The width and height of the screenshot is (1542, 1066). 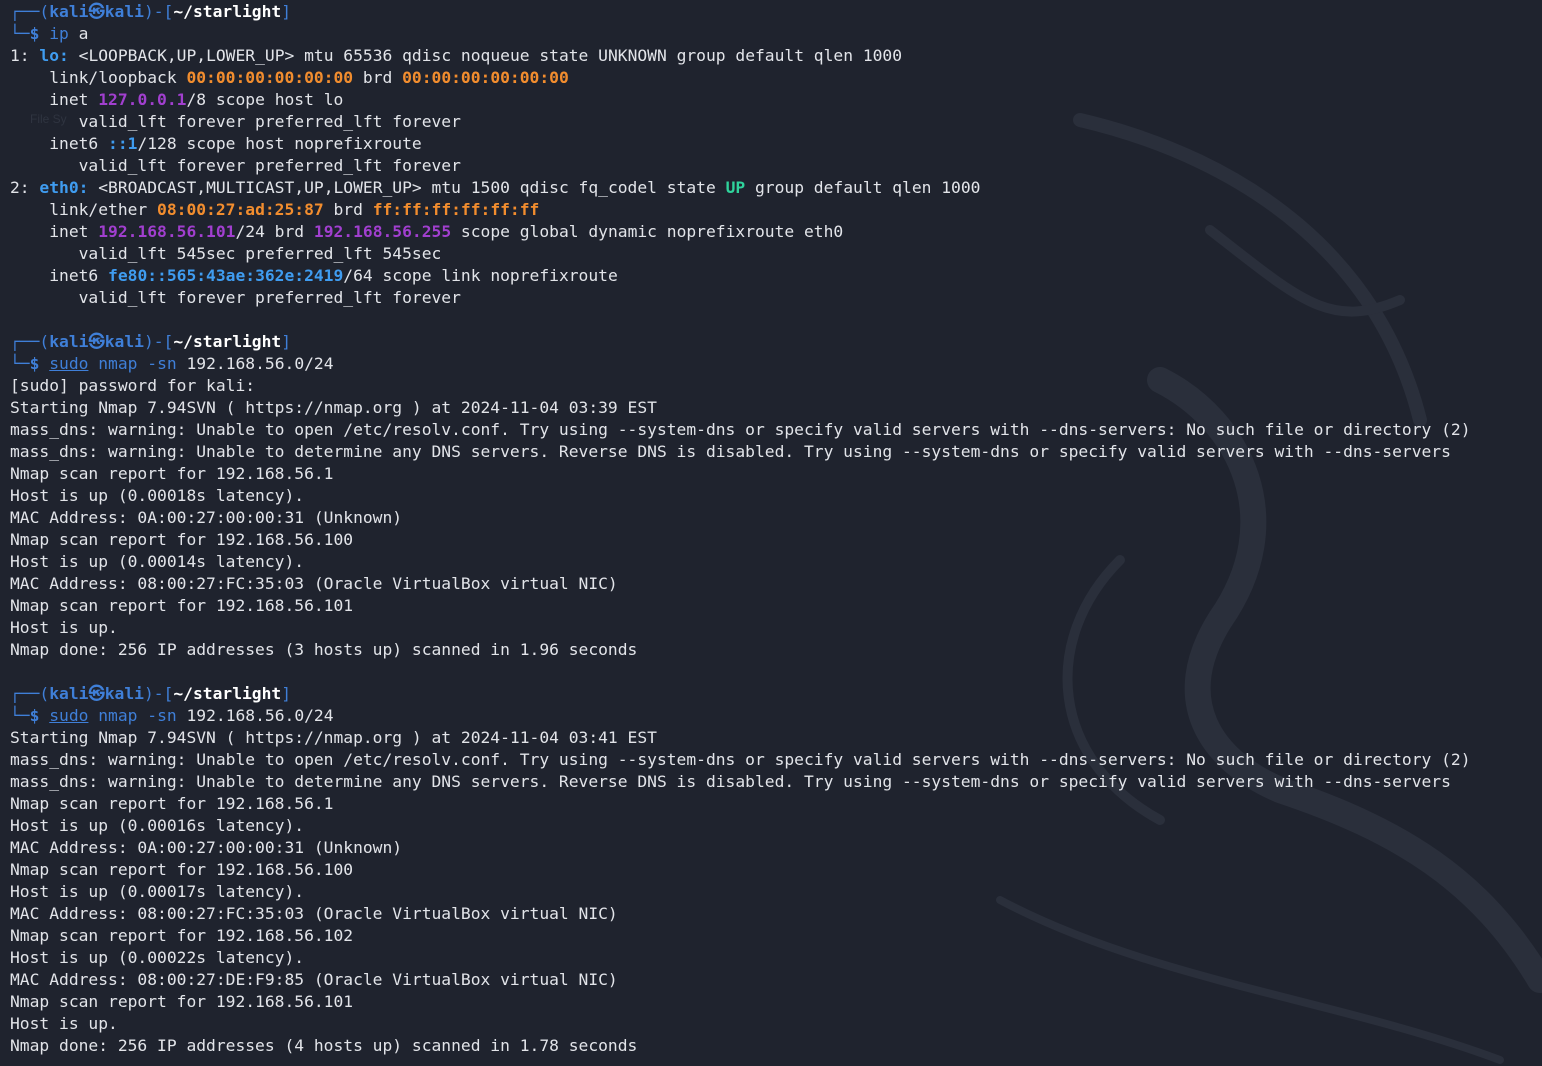 I want to click on output-text: valid_lft 545sec preferred_lft 545sec, so click(x=226, y=253).